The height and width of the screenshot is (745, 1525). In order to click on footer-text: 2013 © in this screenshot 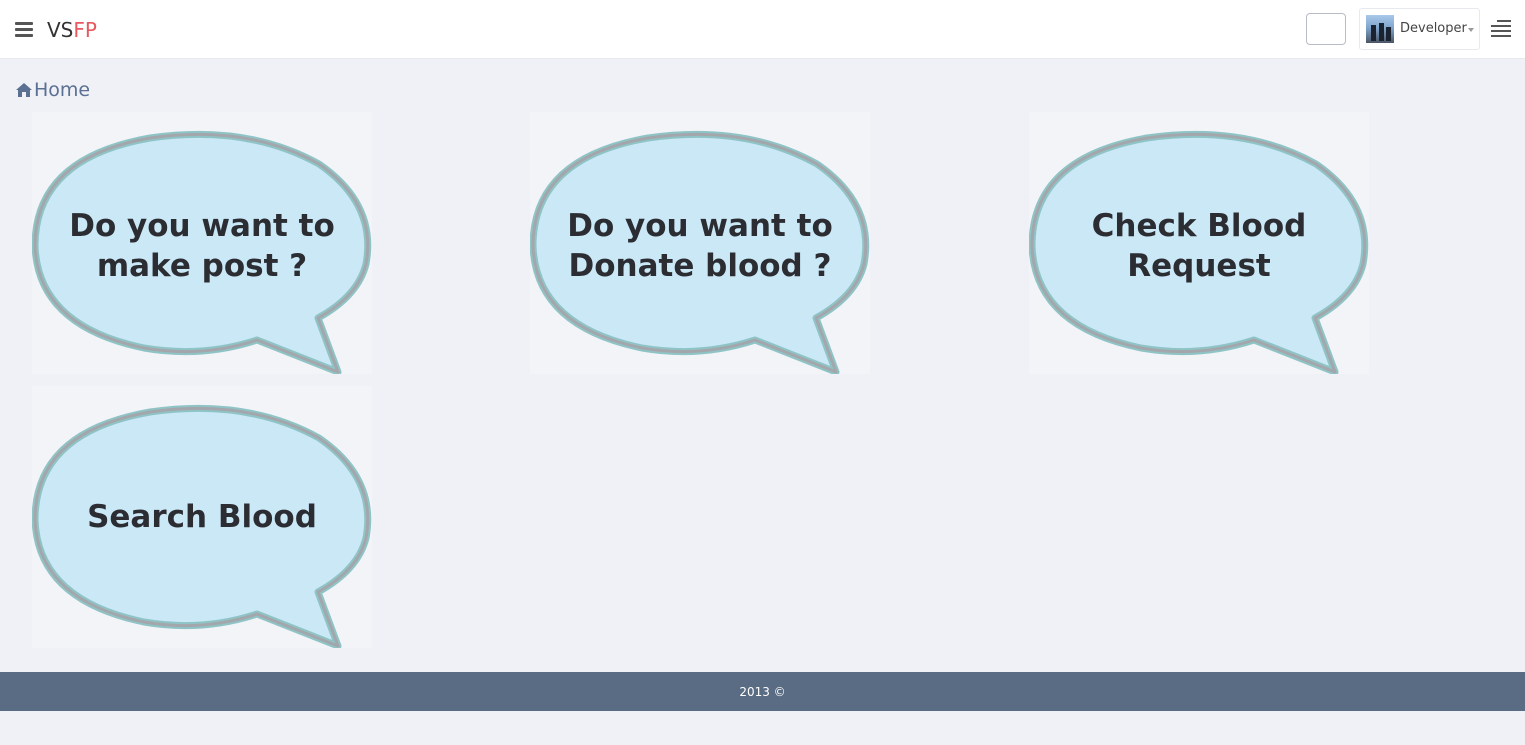, I will do `click(762, 692)`.